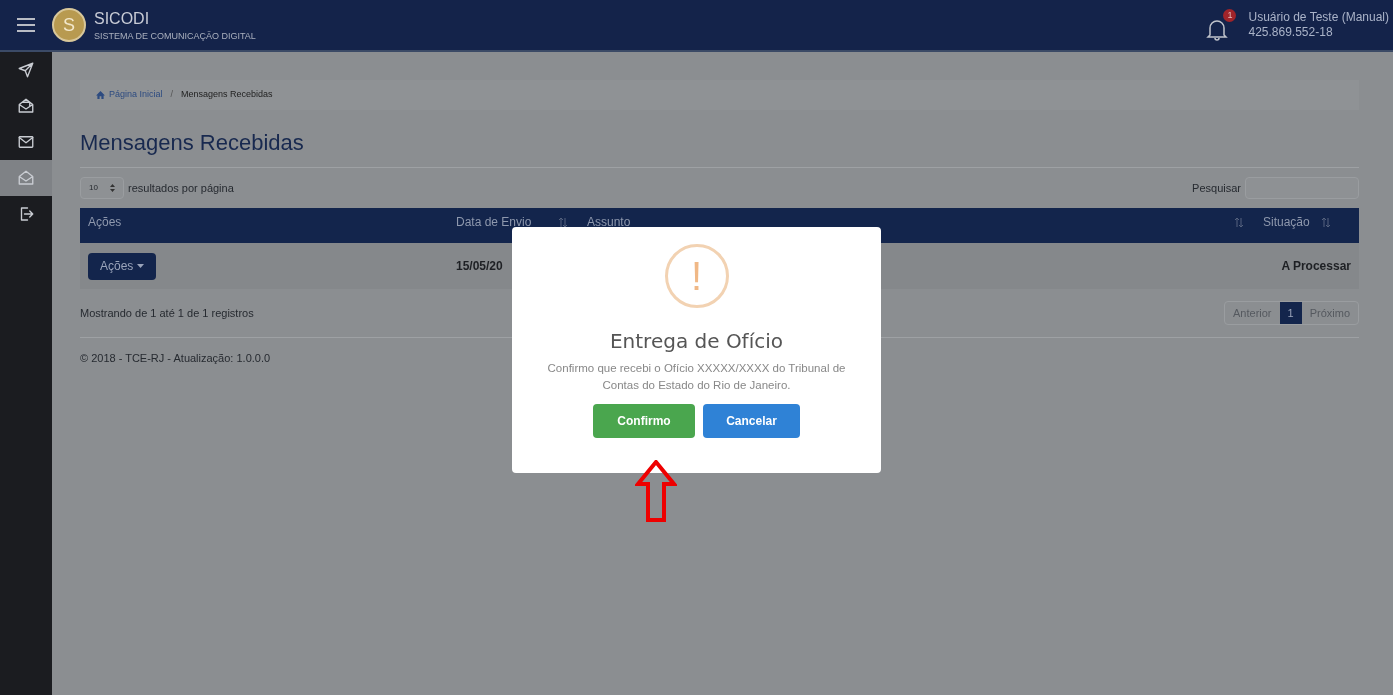 This screenshot has height=695, width=1393. What do you see at coordinates (494, 222) in the screenshot?
I see `column-header: Data de Envio` at bounding box center [494, 222].